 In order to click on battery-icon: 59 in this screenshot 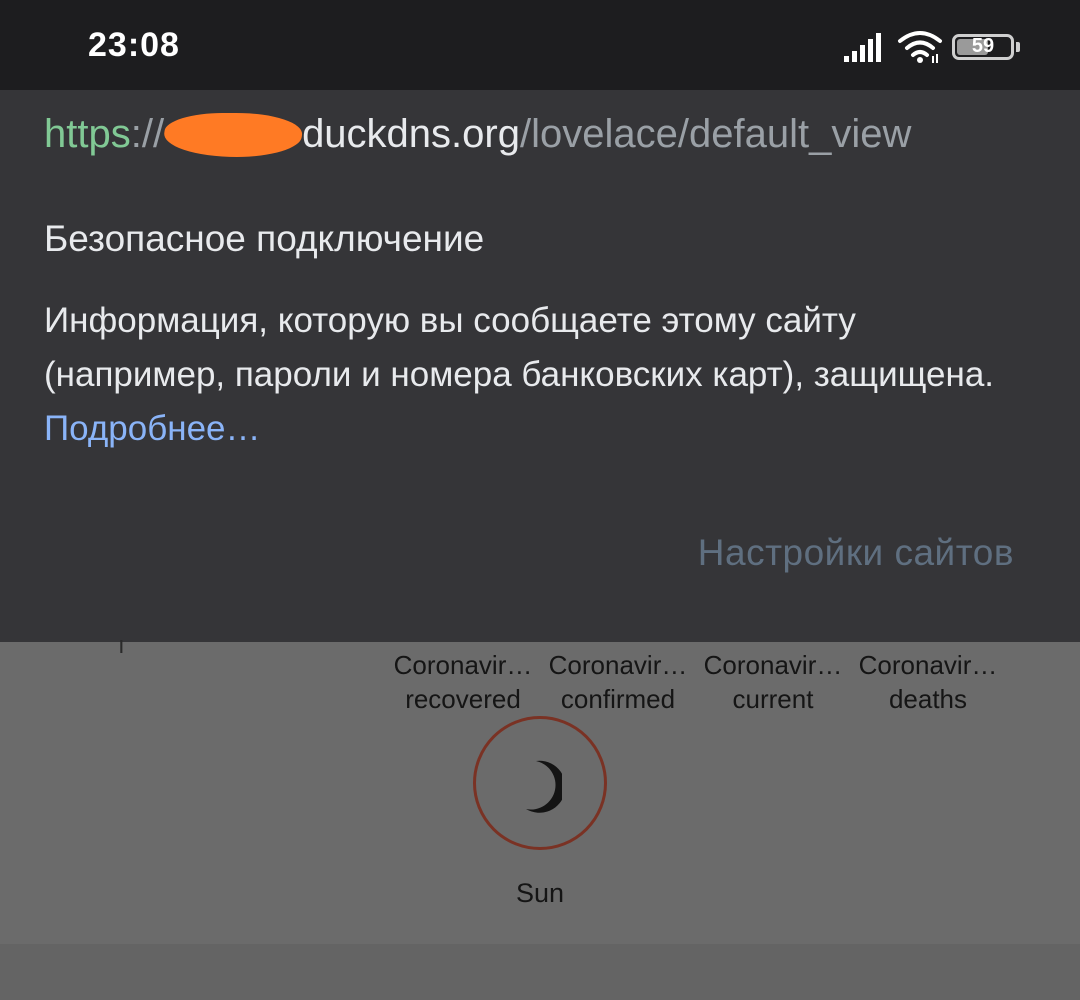, I will do `click(983, 47)`.